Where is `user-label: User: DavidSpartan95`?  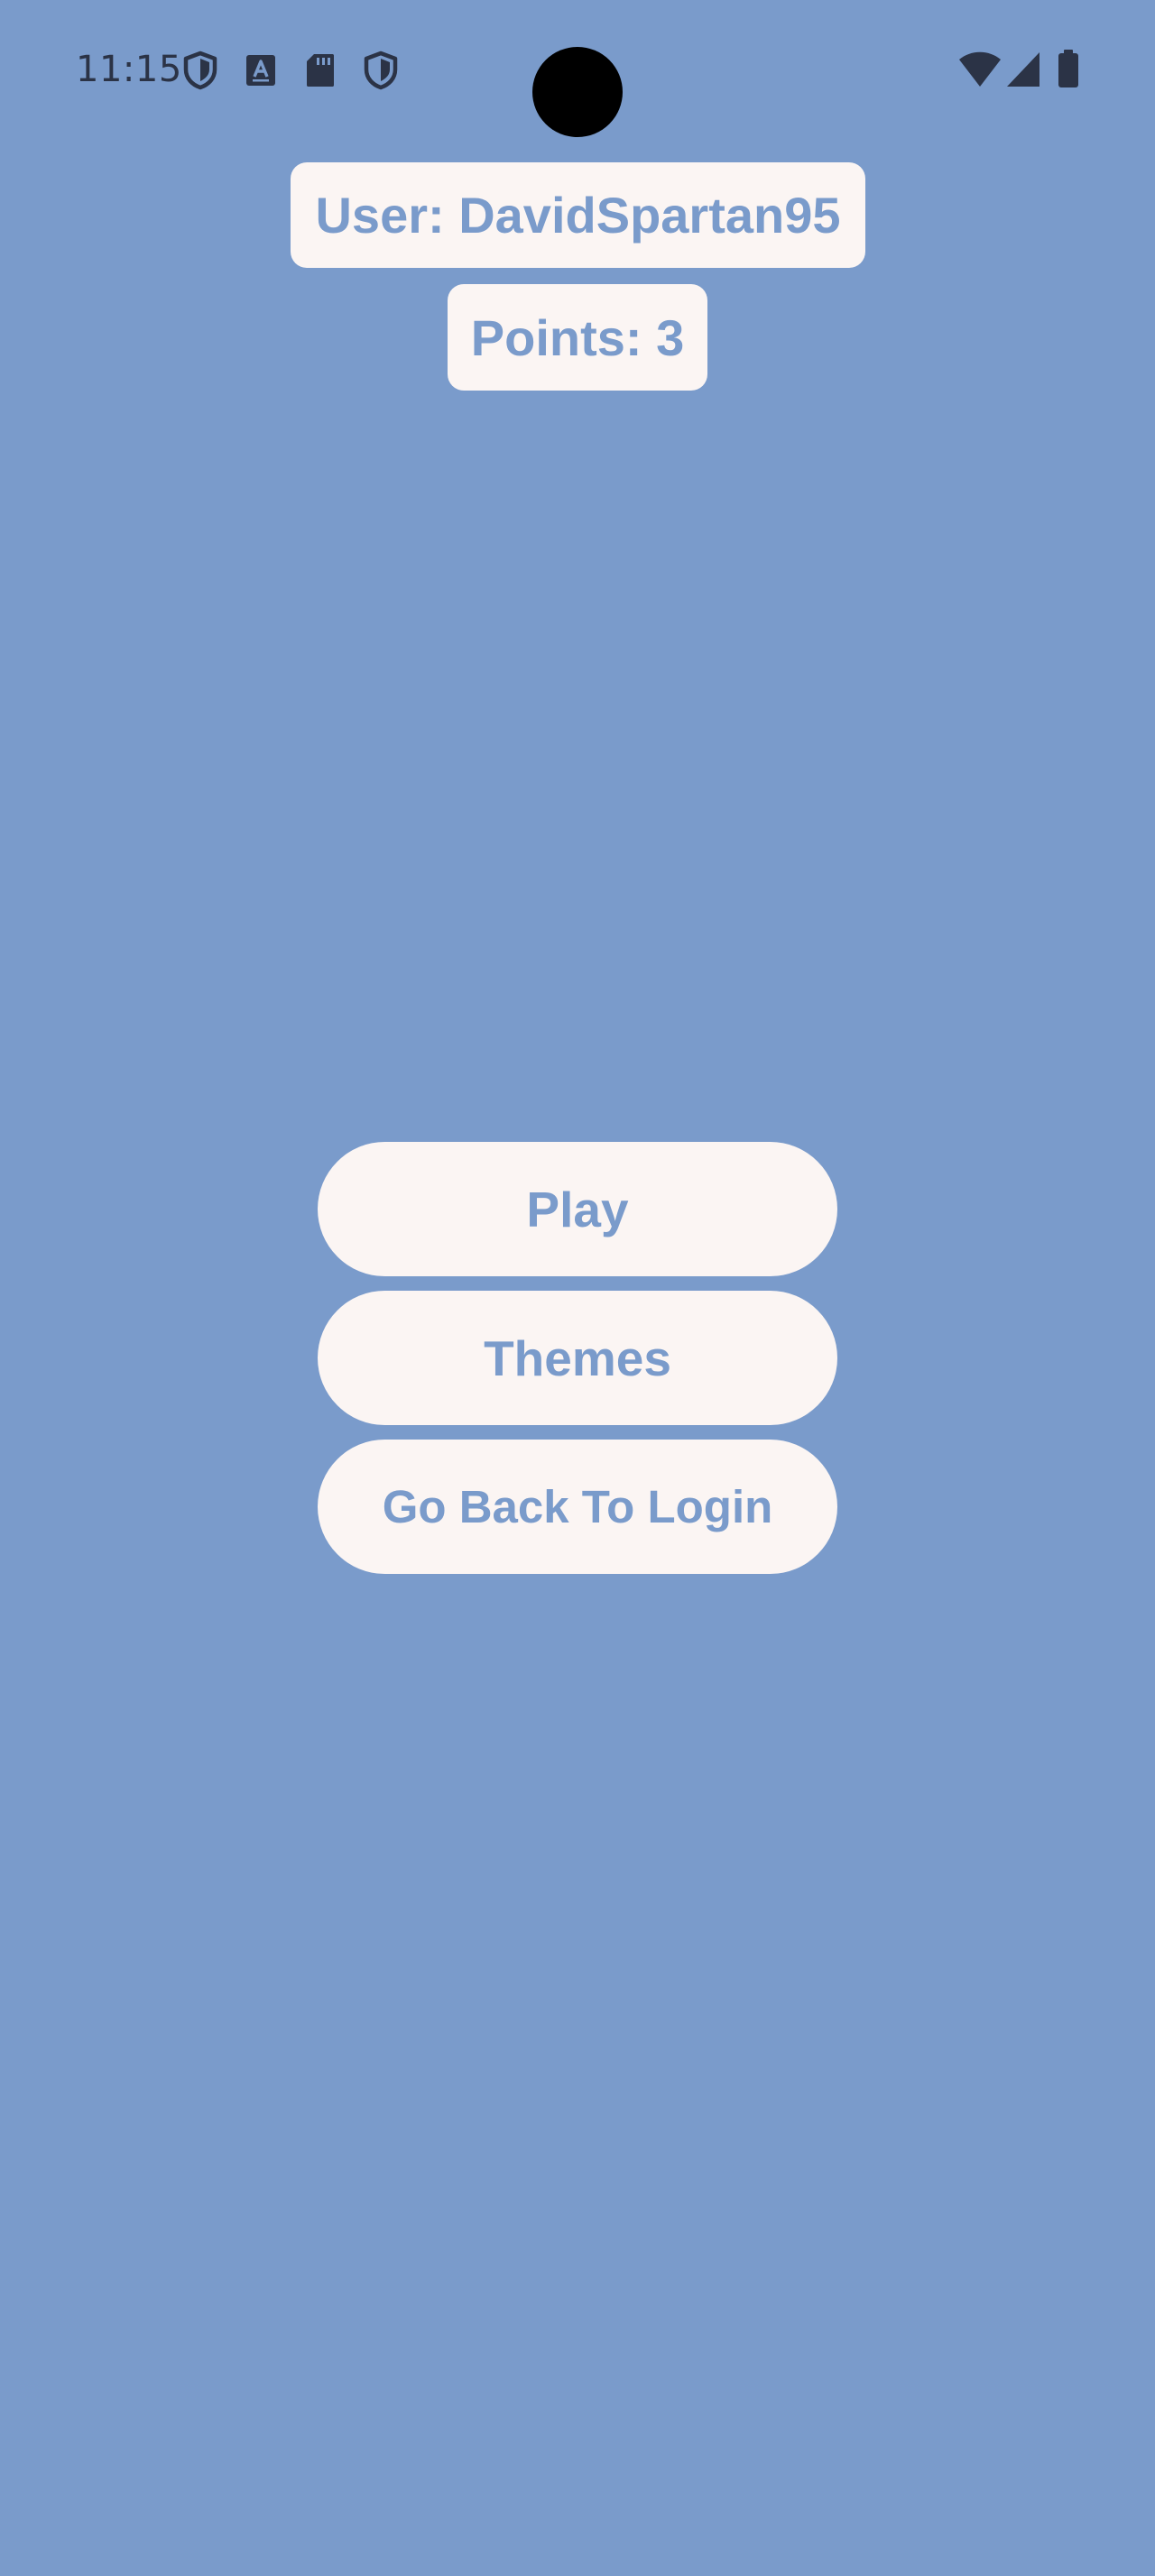
user-label: User: DavidSpartan95 is located at coordinates (578, 215).